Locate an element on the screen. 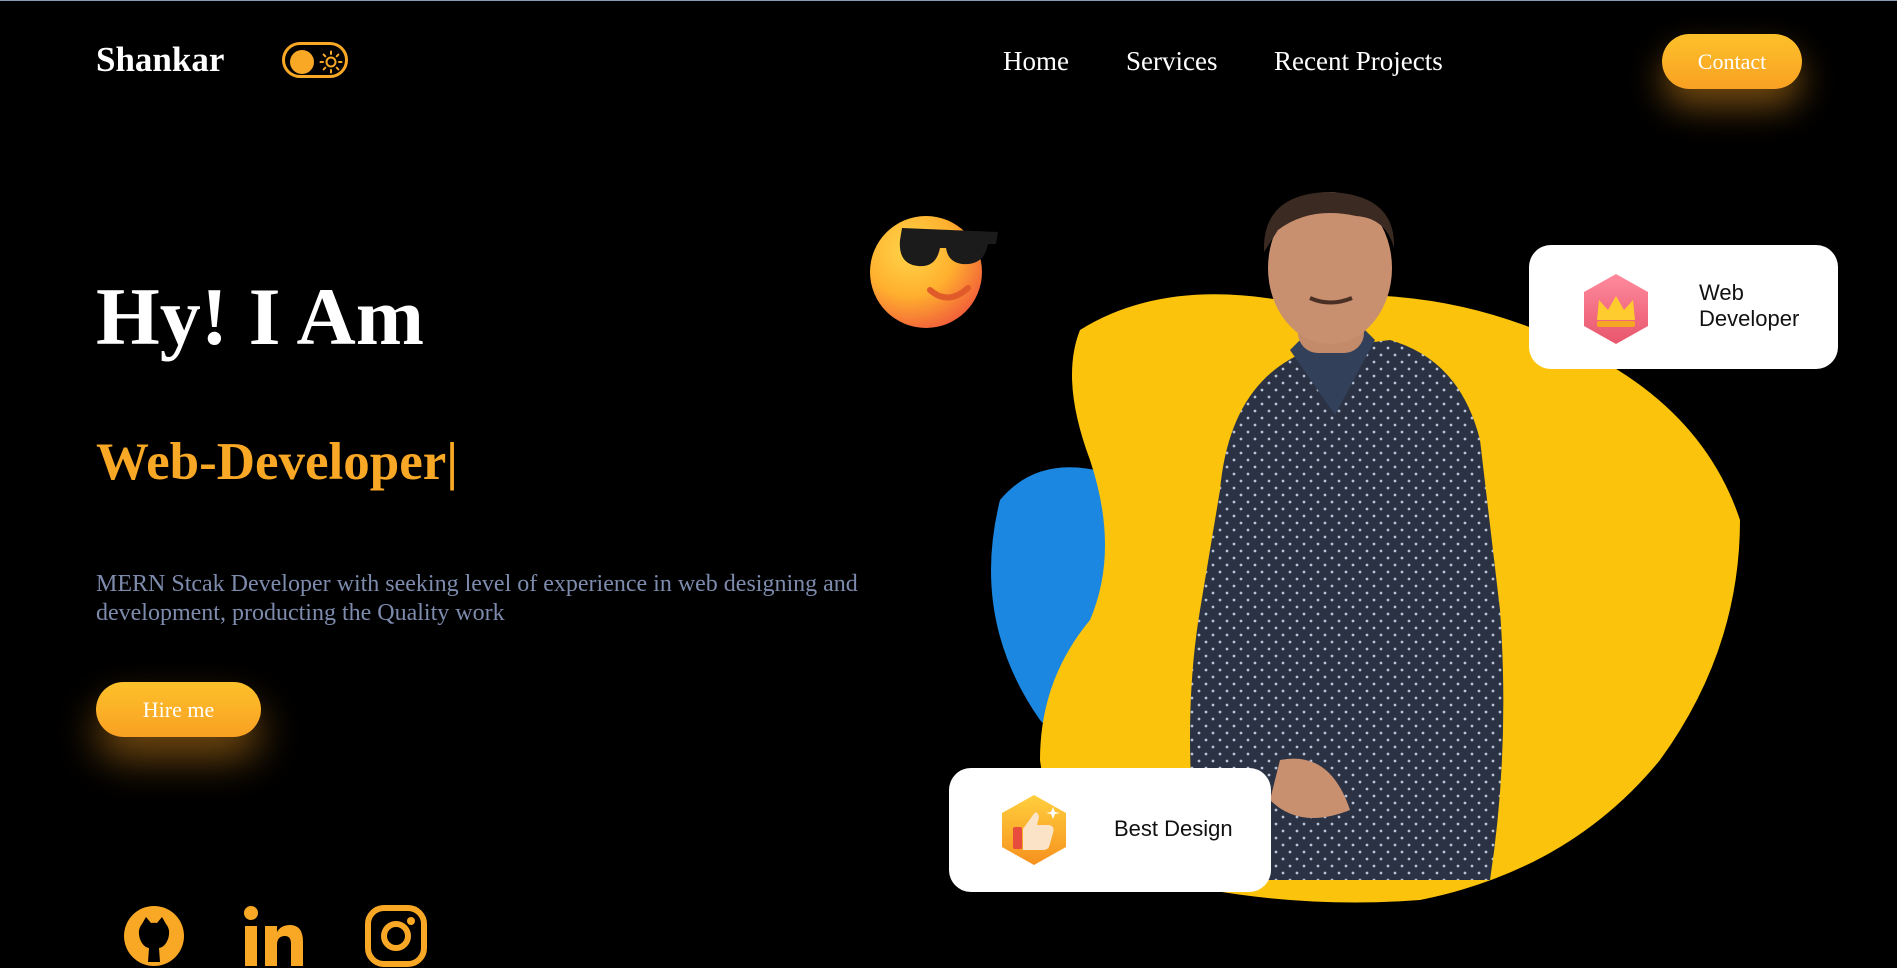 Image resolution: width=1897 pixels, height=968 pixels. instagram-icon is located at coordinates (396, 936).